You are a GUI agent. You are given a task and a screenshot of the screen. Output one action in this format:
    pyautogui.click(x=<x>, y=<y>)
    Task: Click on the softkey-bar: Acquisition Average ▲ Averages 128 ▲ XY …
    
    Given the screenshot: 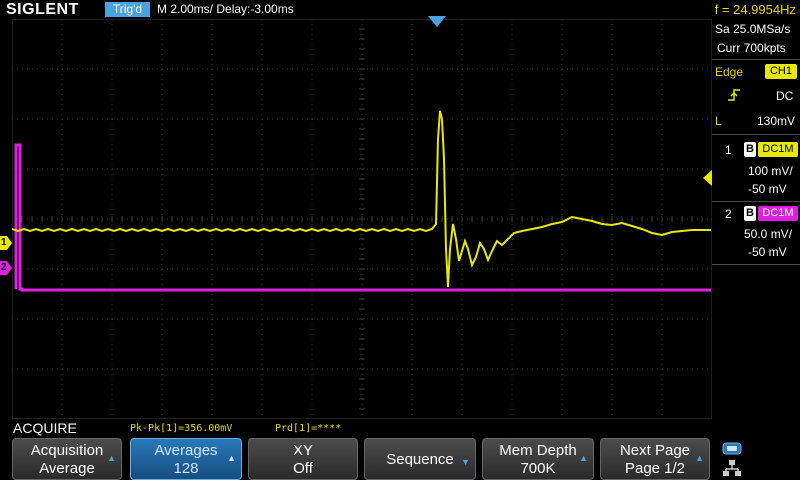 What is the action you would take?
    pyautogui.click(x=400, y=458)
    